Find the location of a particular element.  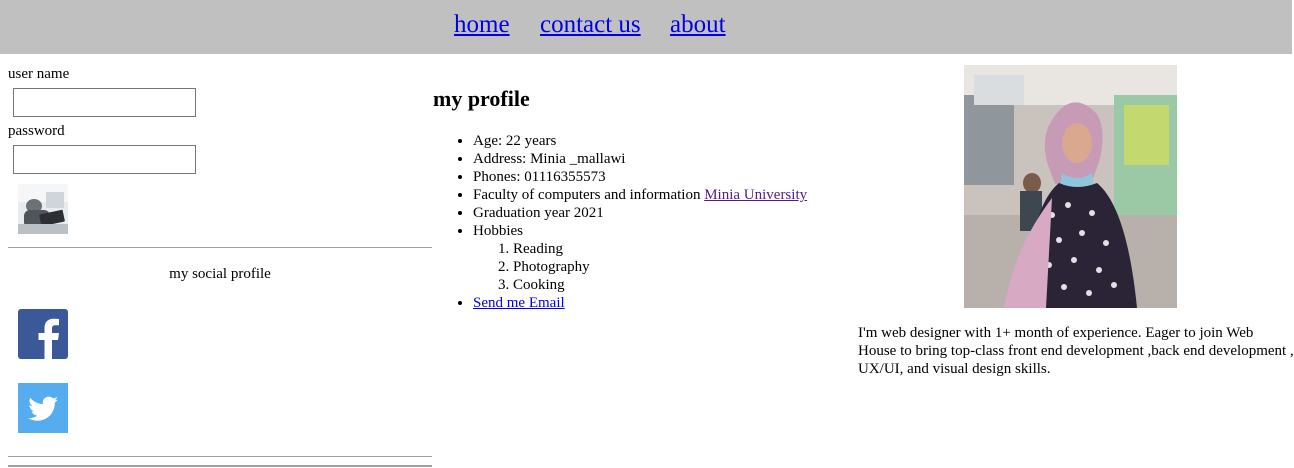

profile-photo is located at coordinates (1070, 186).